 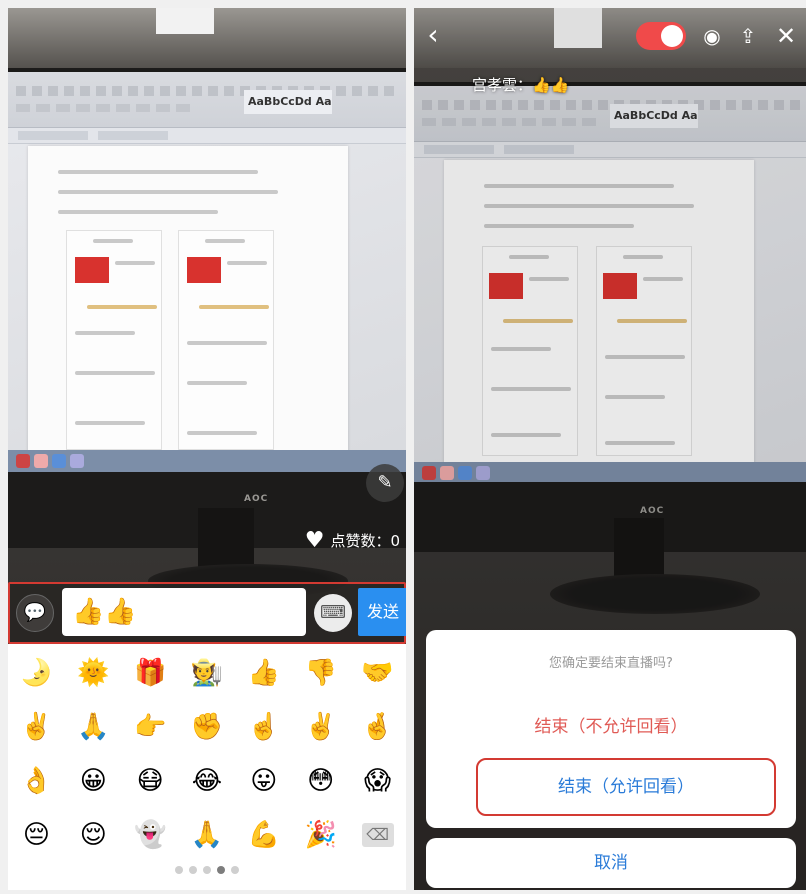 I want to click on back-icon: ‹, so click(x=433, y=35).